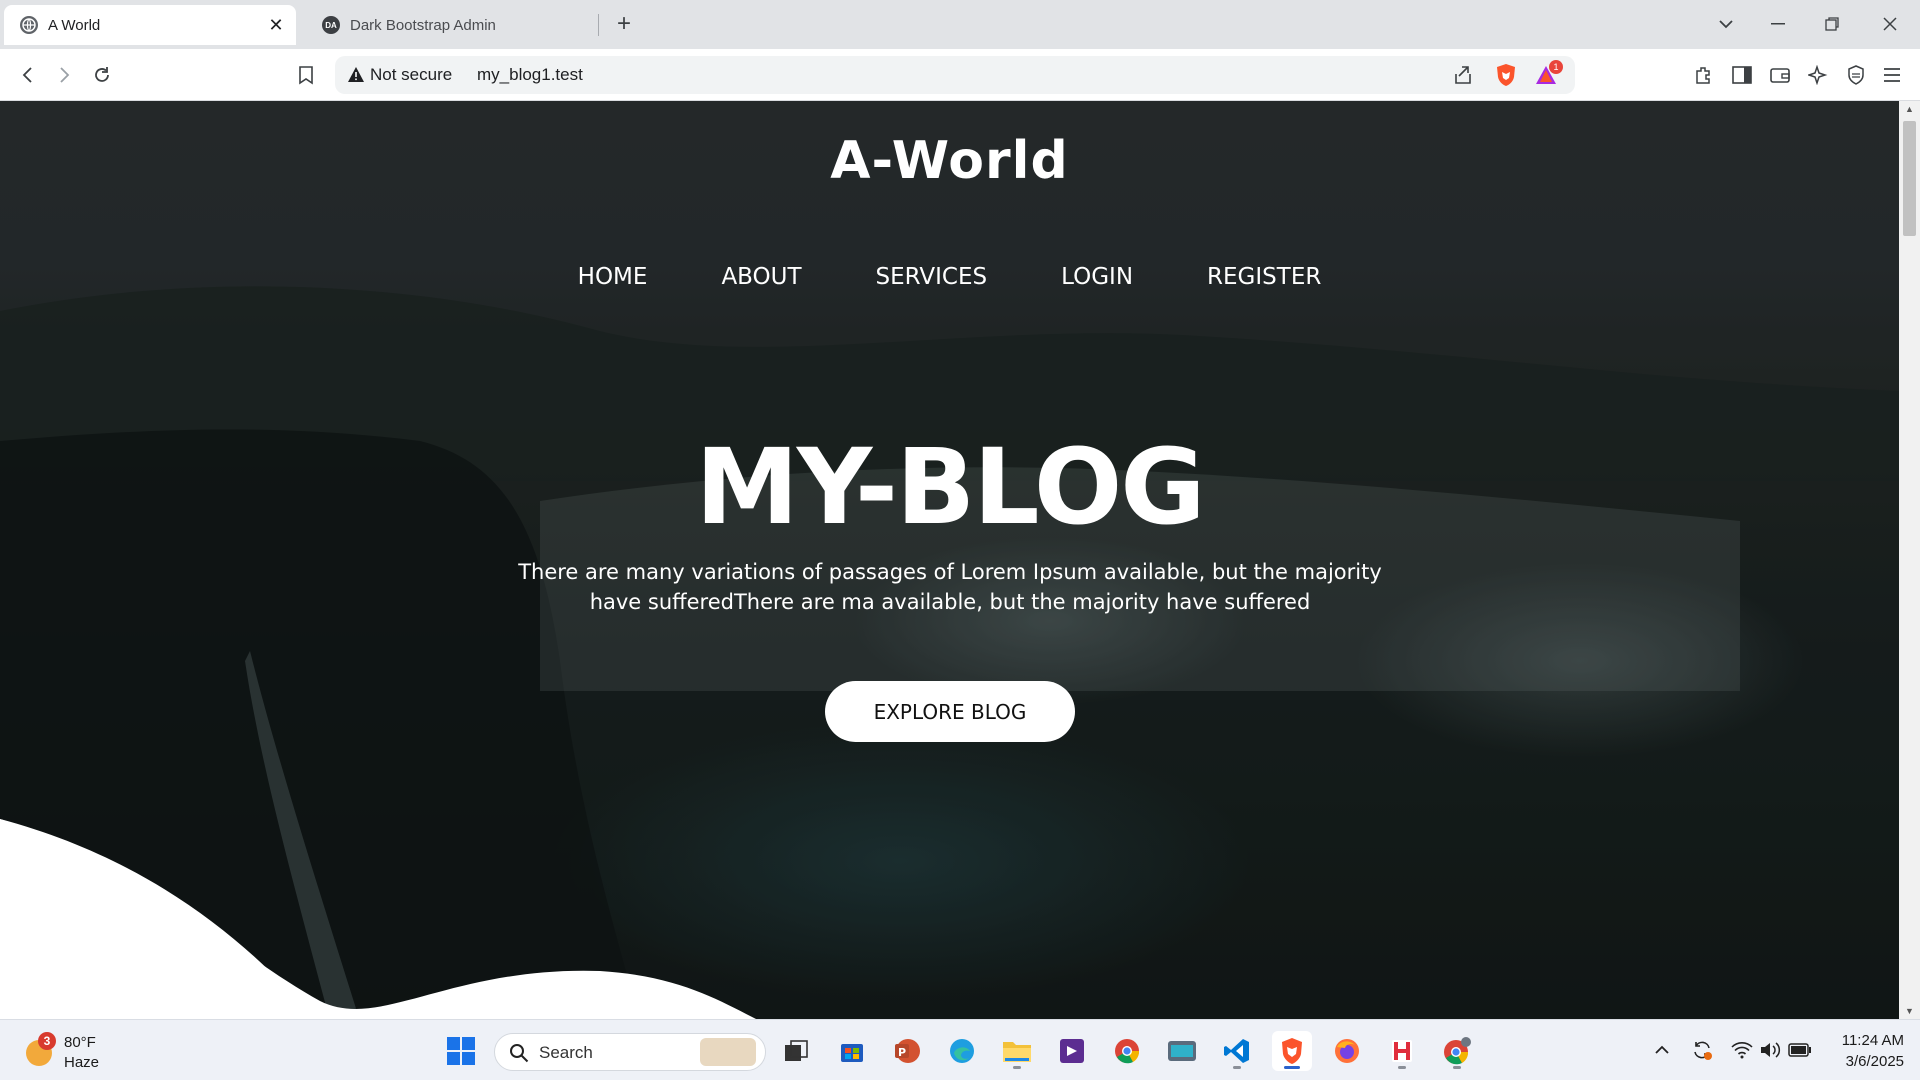  I want to click on favicon-da: DA, so click(331, 25).